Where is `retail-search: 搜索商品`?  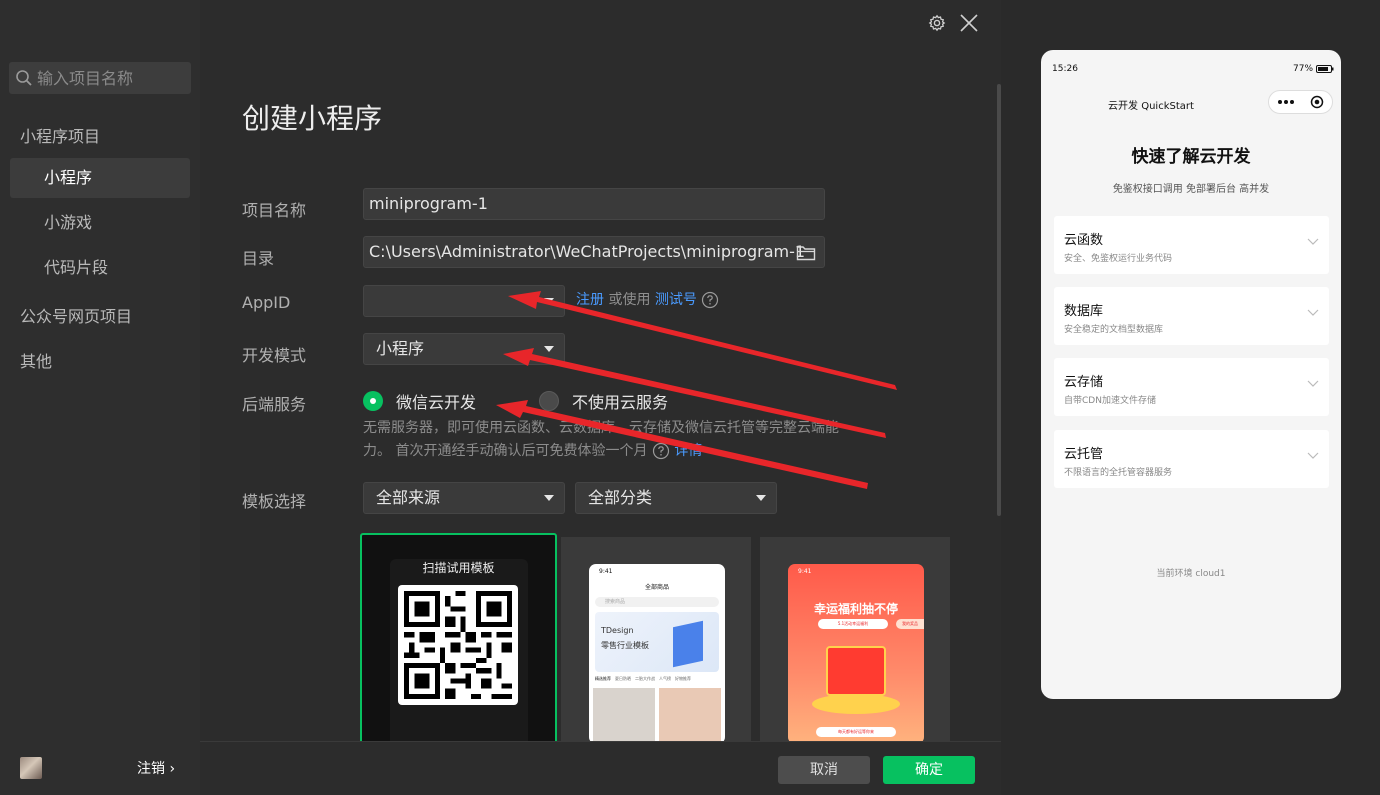 retail-search: 搜索商品 is located at coordinates (657, 602).